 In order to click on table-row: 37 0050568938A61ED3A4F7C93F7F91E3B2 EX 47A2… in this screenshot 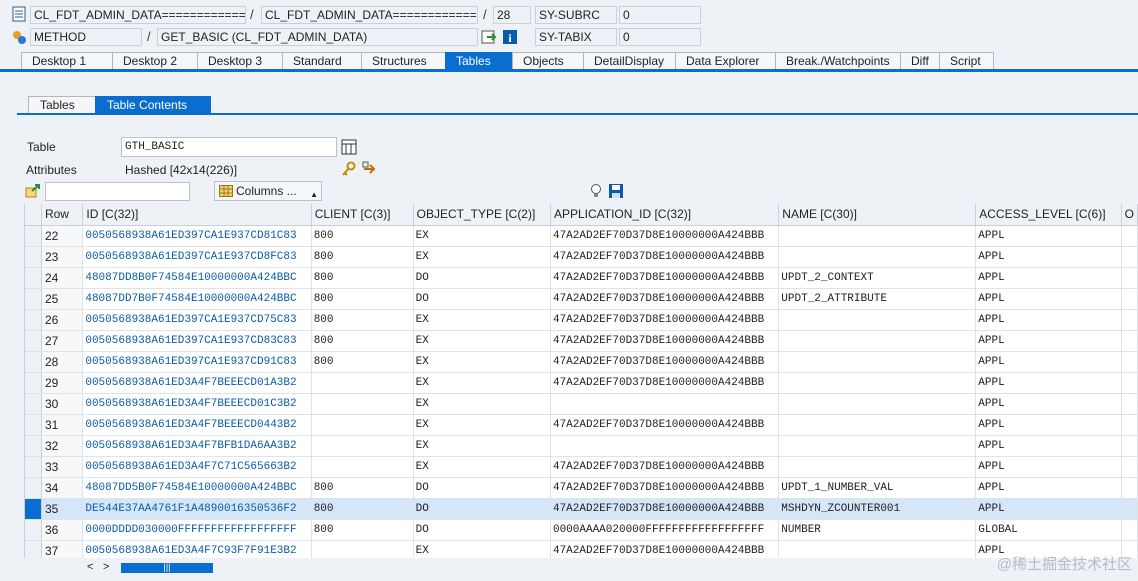, I will do `click(581, 549)`.